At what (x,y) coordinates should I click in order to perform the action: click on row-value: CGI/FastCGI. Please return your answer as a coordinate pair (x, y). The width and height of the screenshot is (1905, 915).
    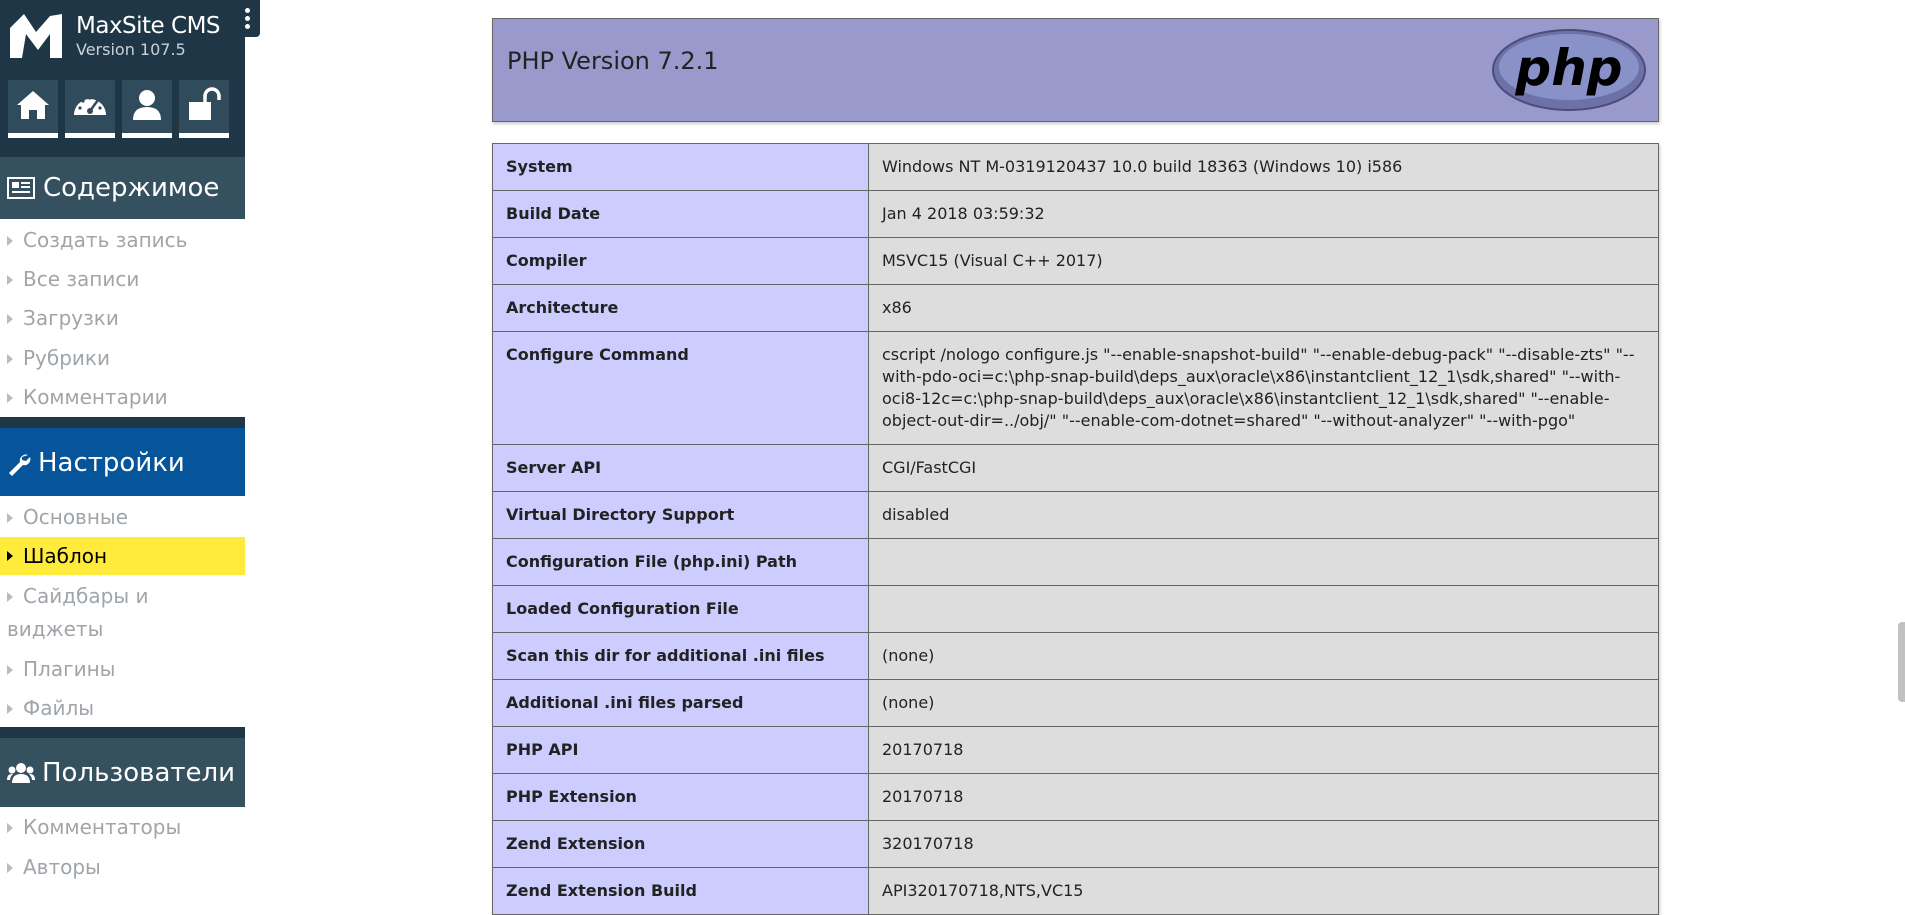
    Looking at the image, I should click on (1263, 468).